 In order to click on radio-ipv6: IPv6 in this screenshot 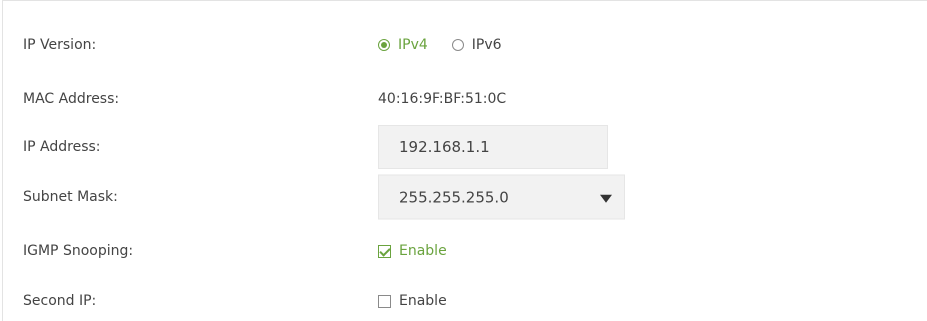, I will do `click(476, 45)`.